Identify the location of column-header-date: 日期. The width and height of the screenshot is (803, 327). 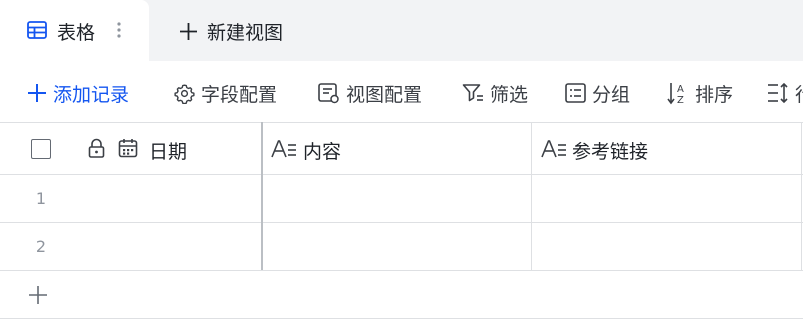
(170, 148).